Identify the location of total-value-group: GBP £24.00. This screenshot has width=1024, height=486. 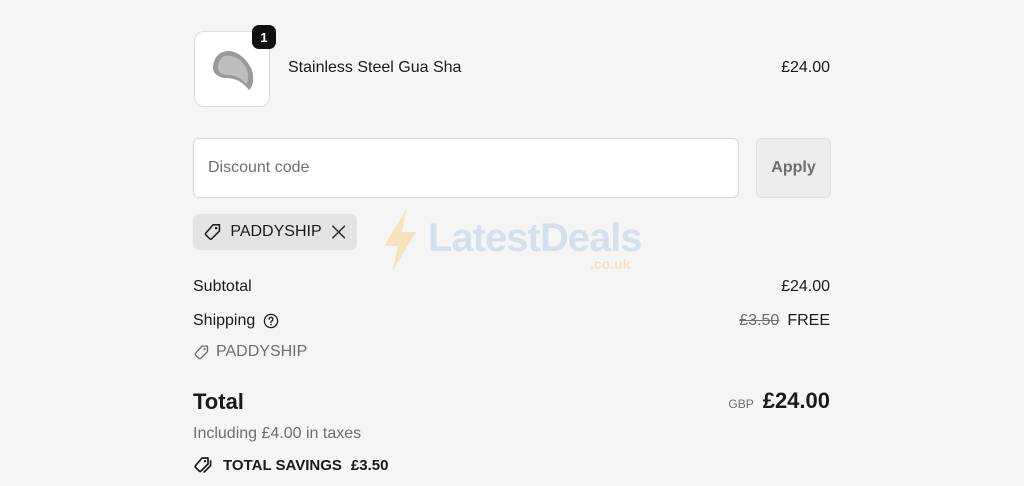
(779, 401).